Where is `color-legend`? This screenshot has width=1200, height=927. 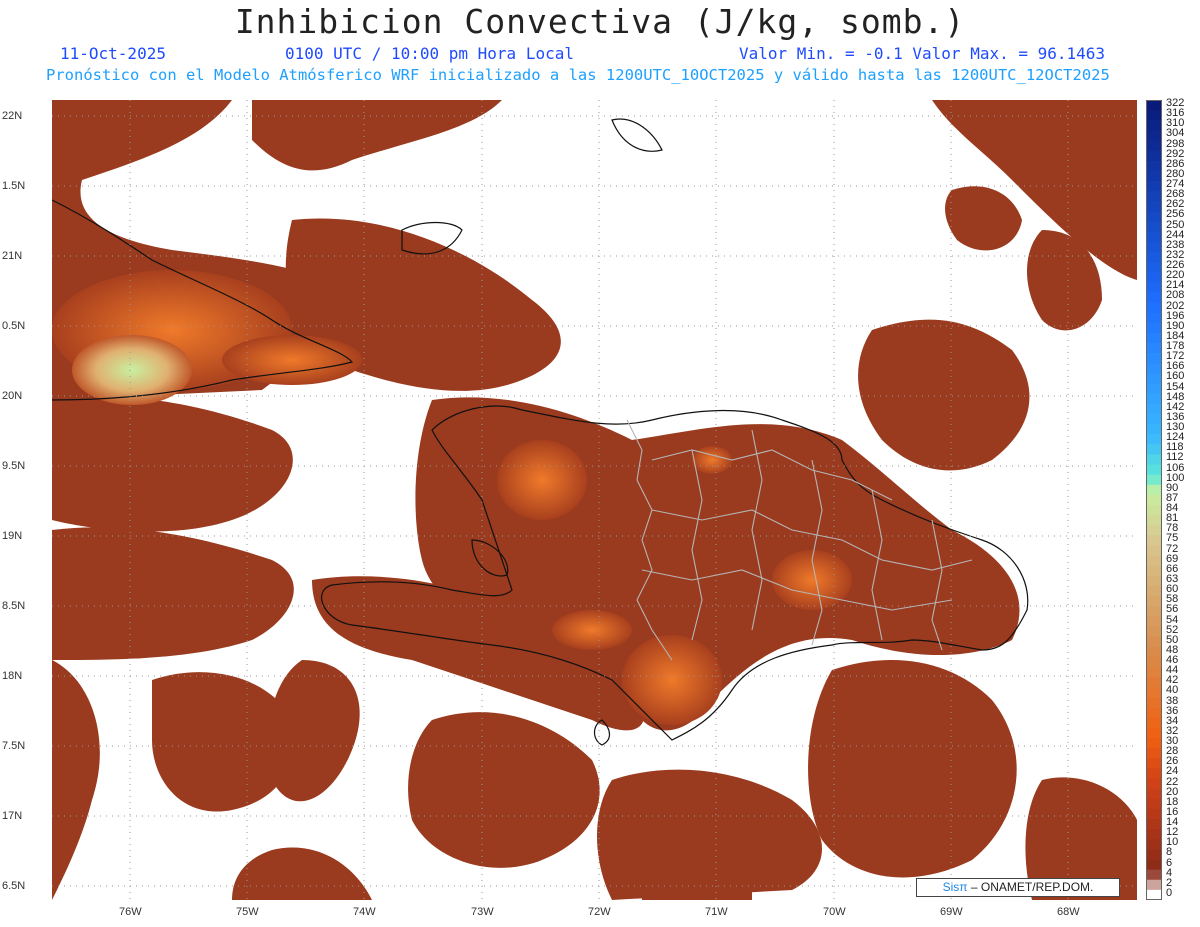 color-legend is located at coordinates (1154, 500).